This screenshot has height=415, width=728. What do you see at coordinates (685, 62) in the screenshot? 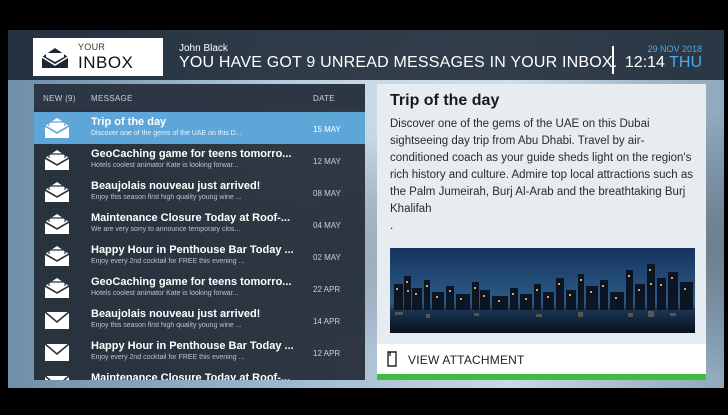
I see `clock-day: THU` at bounding box center [685, 62].